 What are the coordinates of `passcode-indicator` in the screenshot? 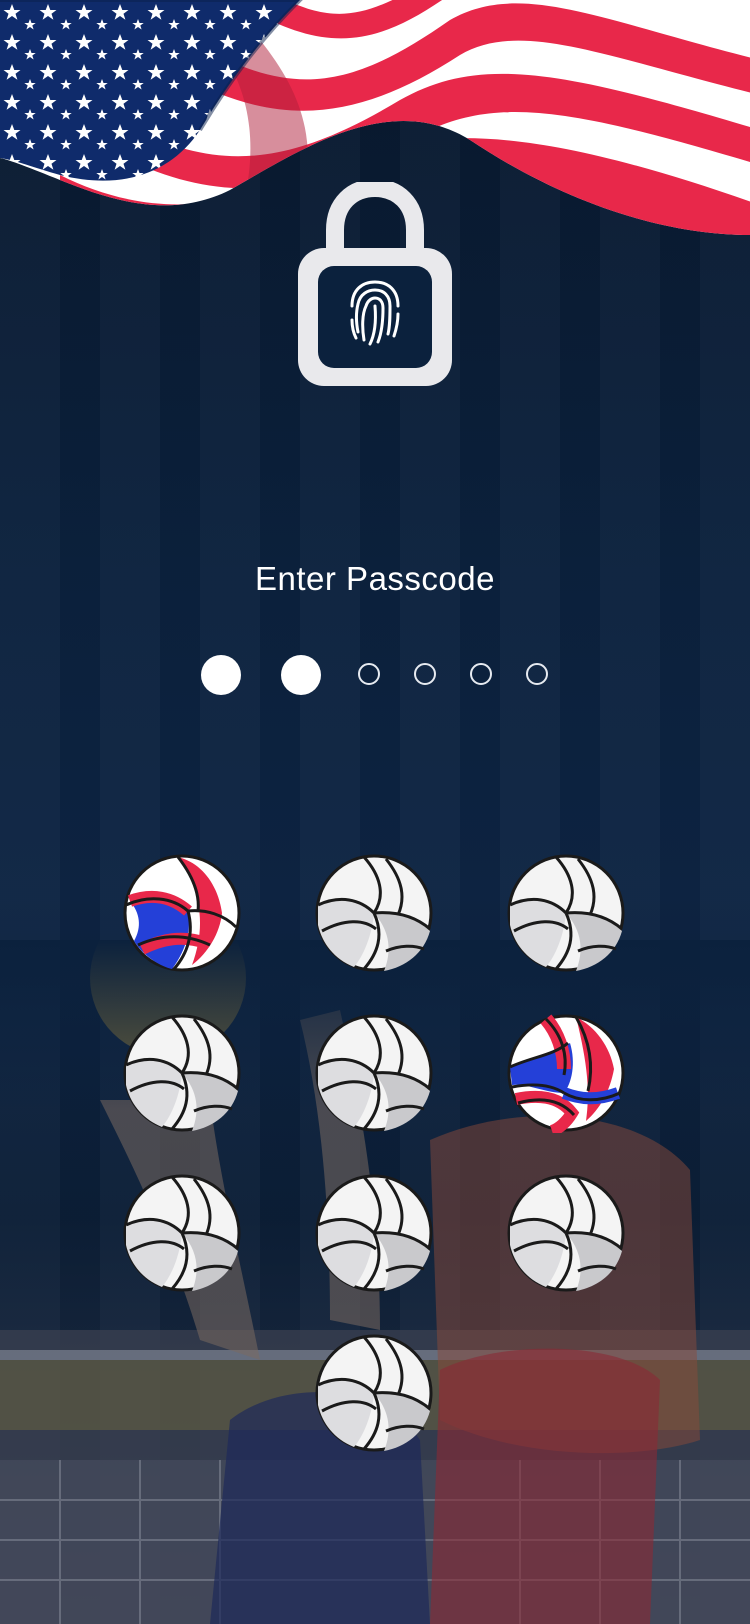 It's located at (375, 676).